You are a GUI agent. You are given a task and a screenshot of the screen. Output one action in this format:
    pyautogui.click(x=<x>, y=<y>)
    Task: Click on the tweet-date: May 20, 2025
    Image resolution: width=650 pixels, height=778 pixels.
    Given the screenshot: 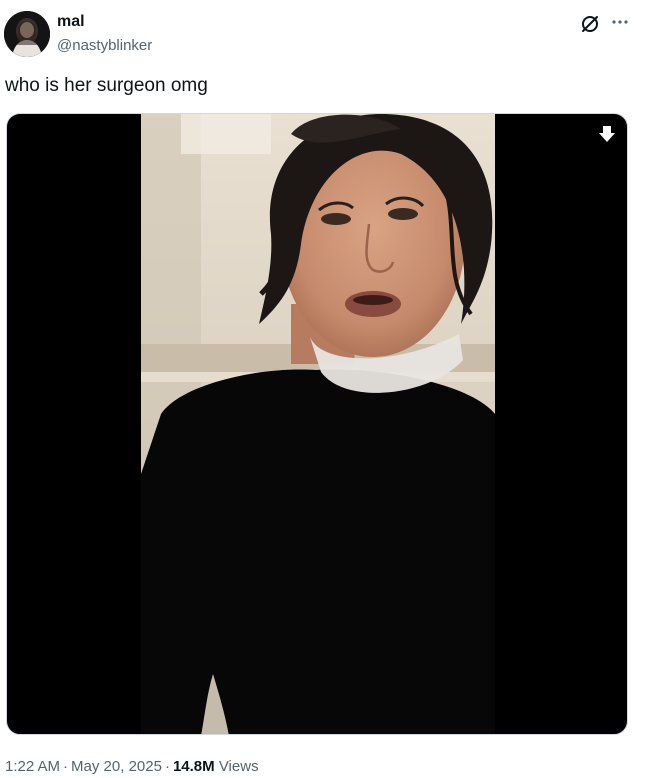 What is the action you would take?
    pyautogui.click(x=116, y=766)
    